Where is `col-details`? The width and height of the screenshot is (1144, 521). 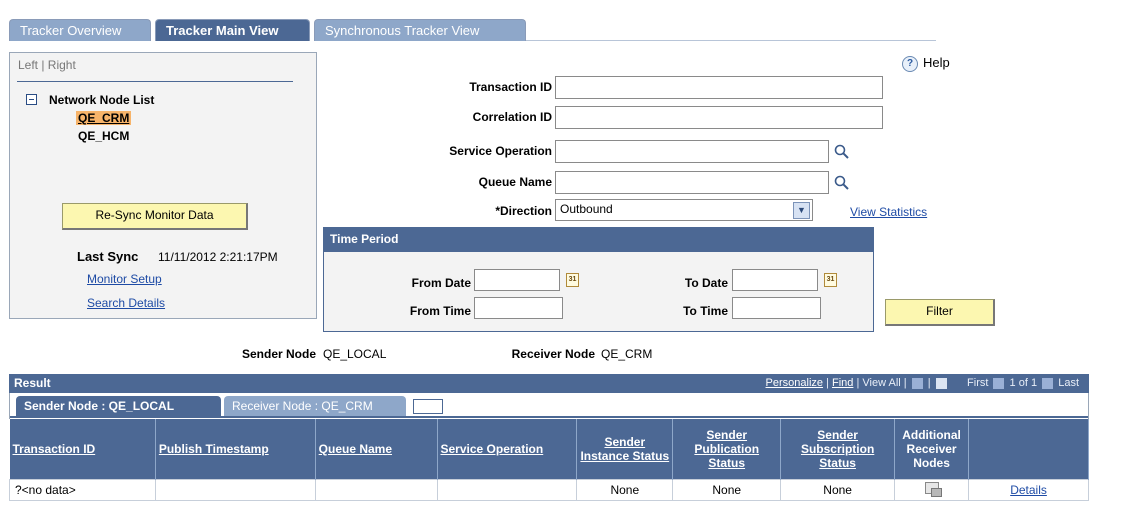
col-details is located at coordinates (1028, 449).